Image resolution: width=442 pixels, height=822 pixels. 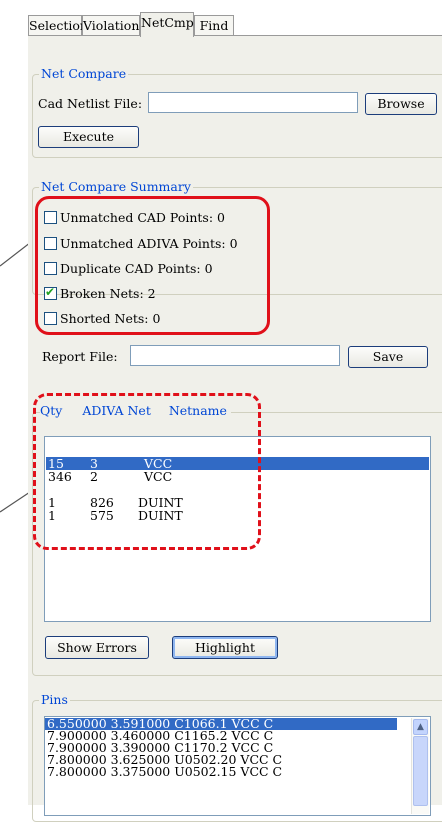 I want to click on pins-scrollbar: ▲, so click(x=420, y=766).